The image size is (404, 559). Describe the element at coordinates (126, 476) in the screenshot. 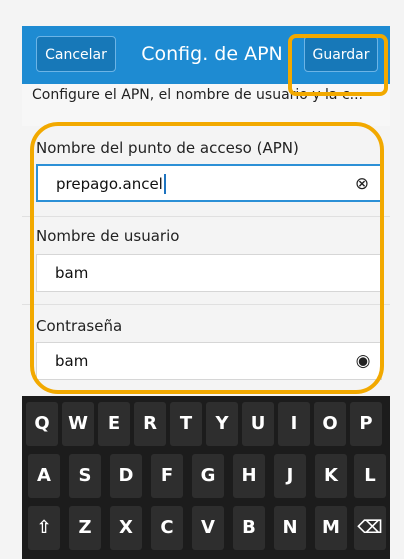

I see `key-d: D` at that location.